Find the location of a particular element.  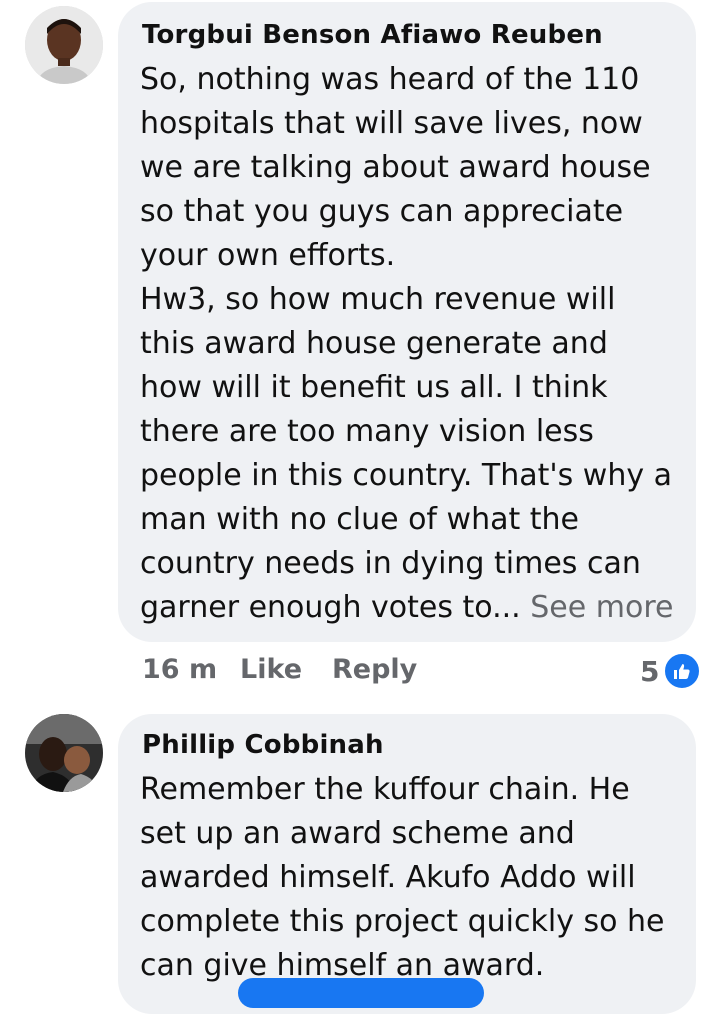

floating-action-button is located at coordinates (361, 993).